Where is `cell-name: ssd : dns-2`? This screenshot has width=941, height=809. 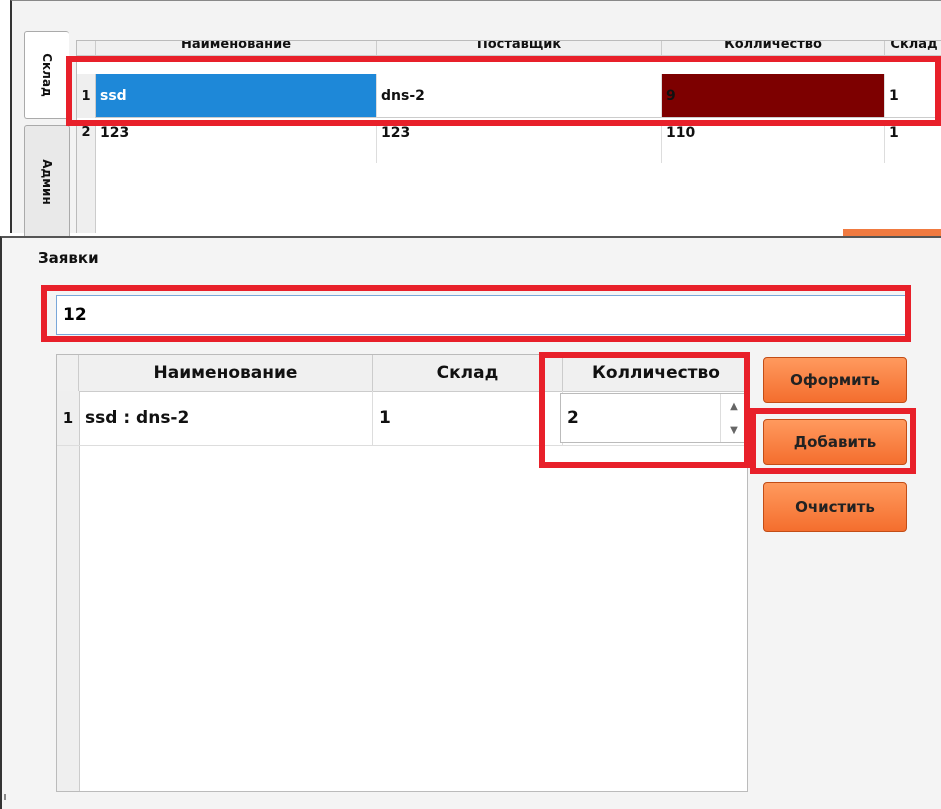
cell-name: ssd : dns-2 is located at coordinates (226, 418).